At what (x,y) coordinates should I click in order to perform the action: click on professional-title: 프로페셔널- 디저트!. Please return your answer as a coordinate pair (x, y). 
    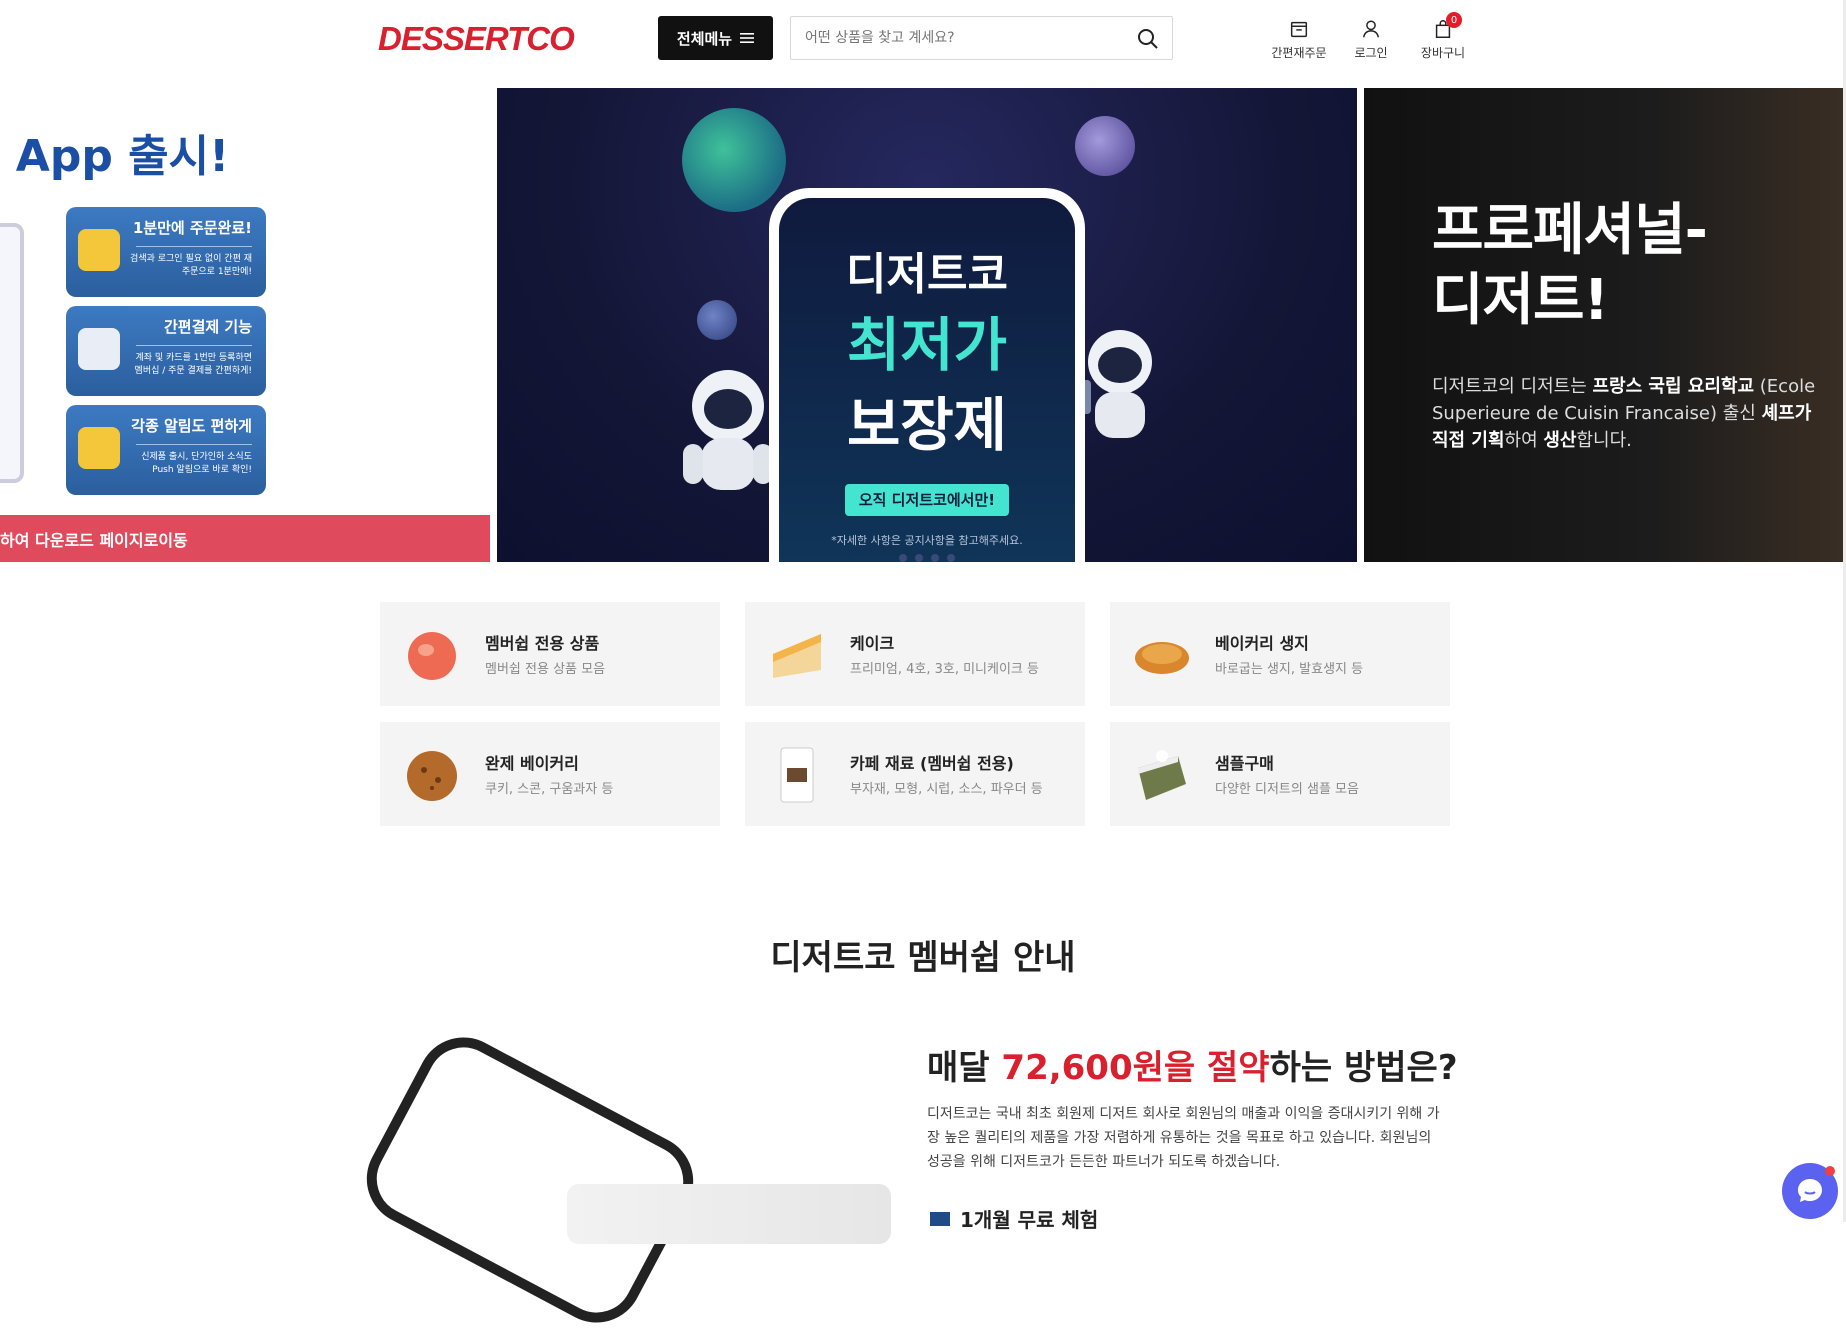
    Looking at the image, I should click on (1570, 266).